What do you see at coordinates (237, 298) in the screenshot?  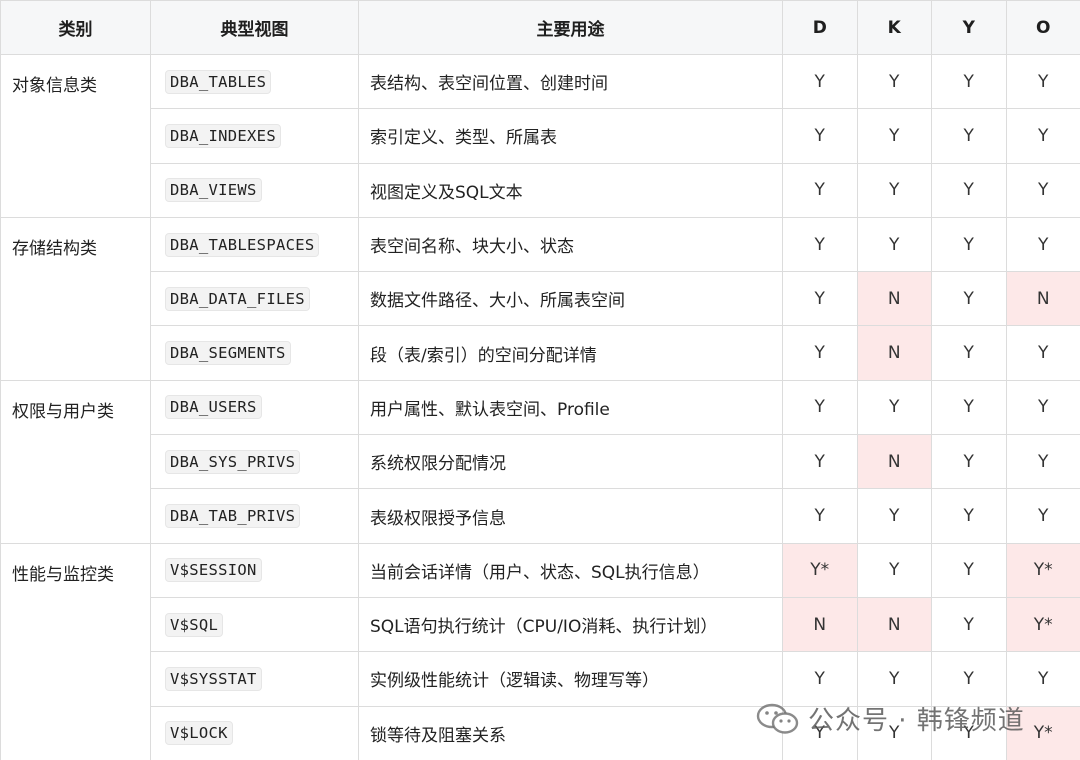 I see `view-name-code: DBA_DATA_FILES` at bounding box center [237, 298].